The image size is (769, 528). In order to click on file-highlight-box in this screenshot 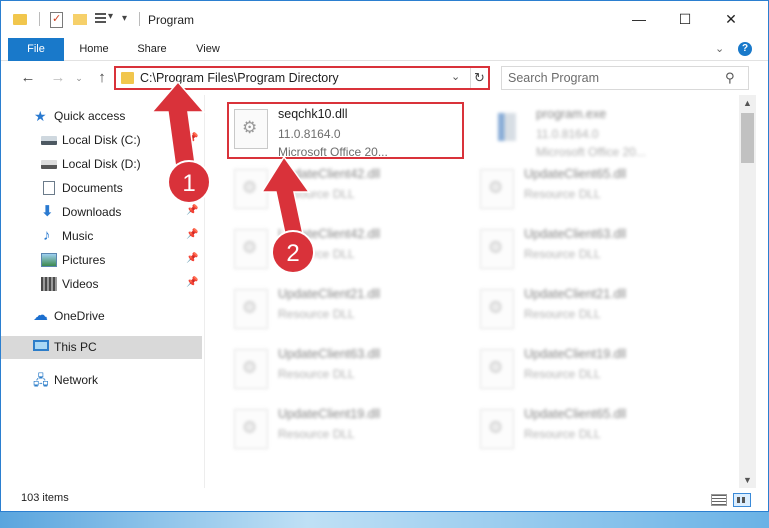, I will do `click(345, 130)`.